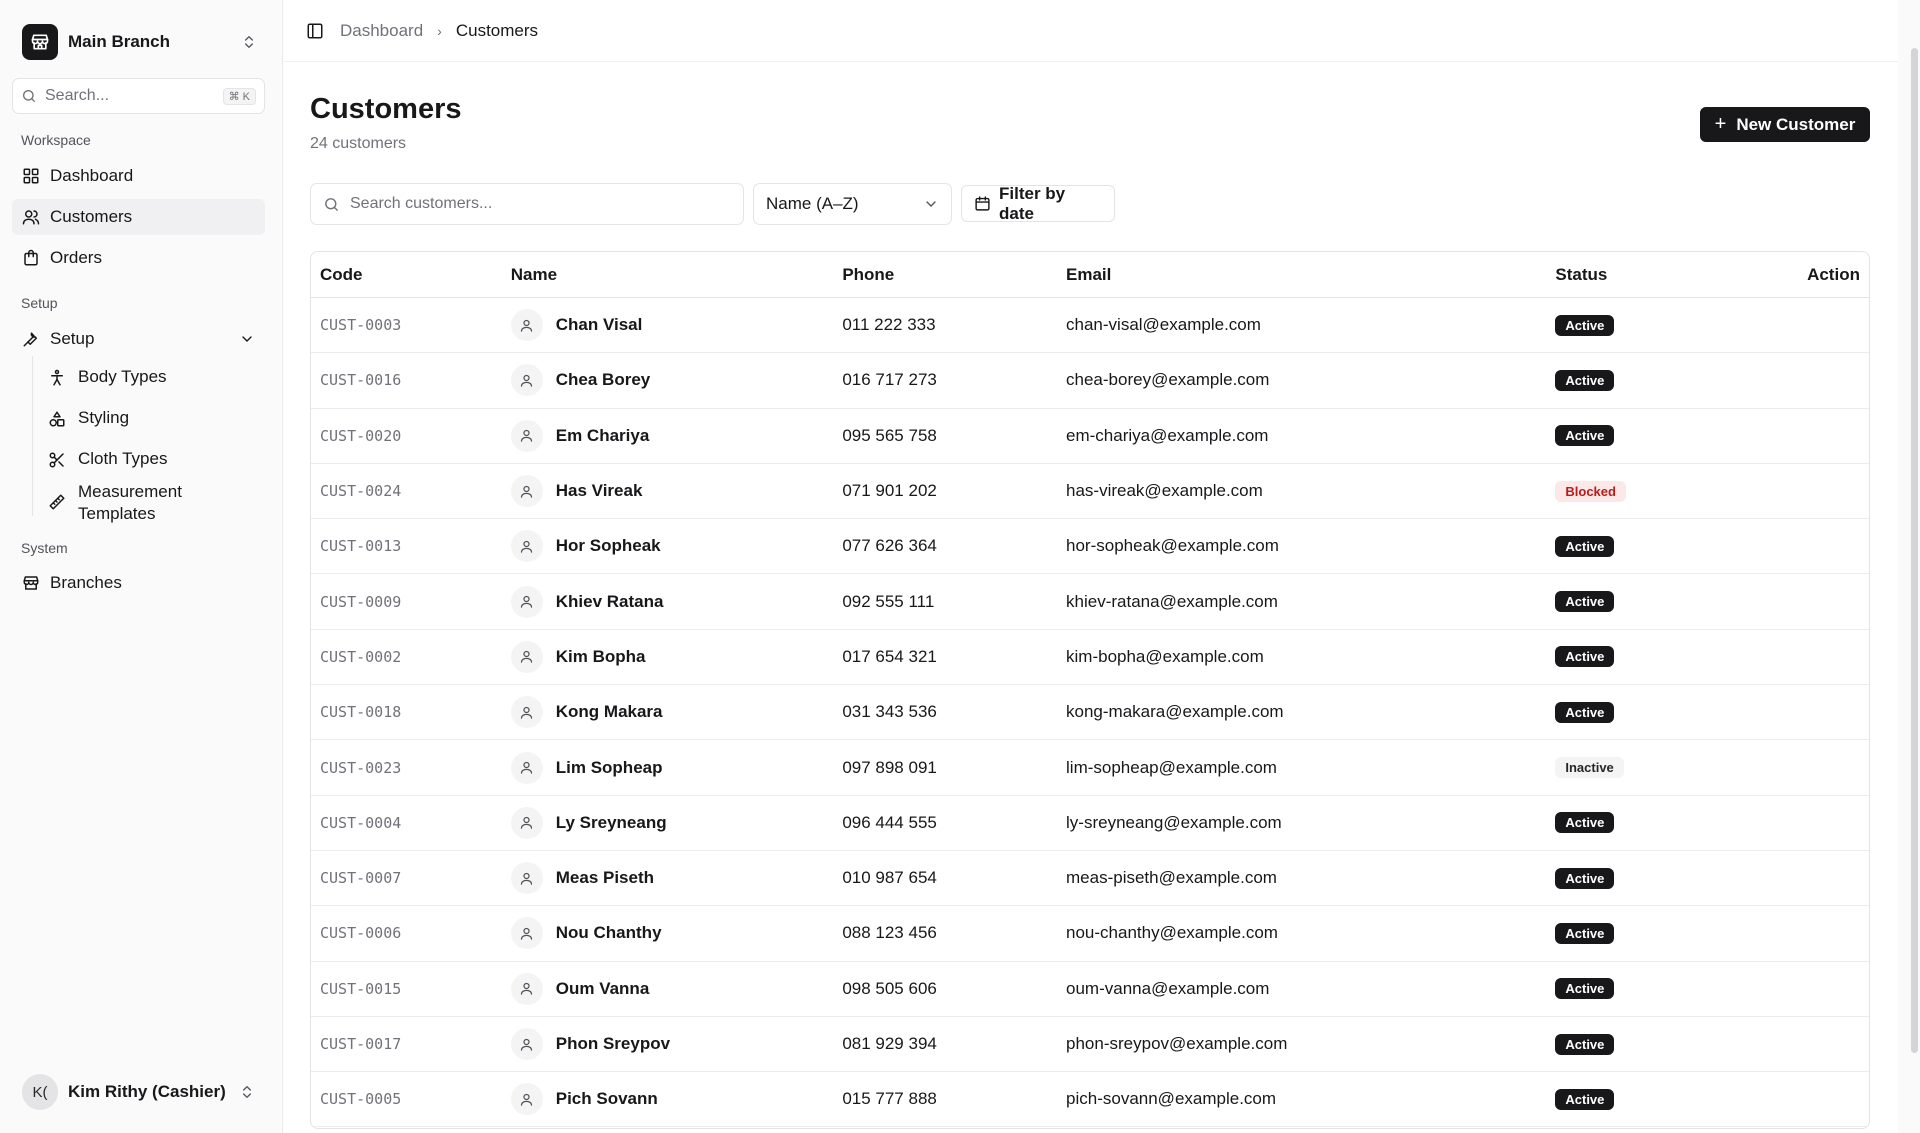 The image size is (1920, 1133). What do you see at coordinates (889, 988) in the screenshot?
I see `customer-phone: 098 505 606` at bounding box center [889, 988].